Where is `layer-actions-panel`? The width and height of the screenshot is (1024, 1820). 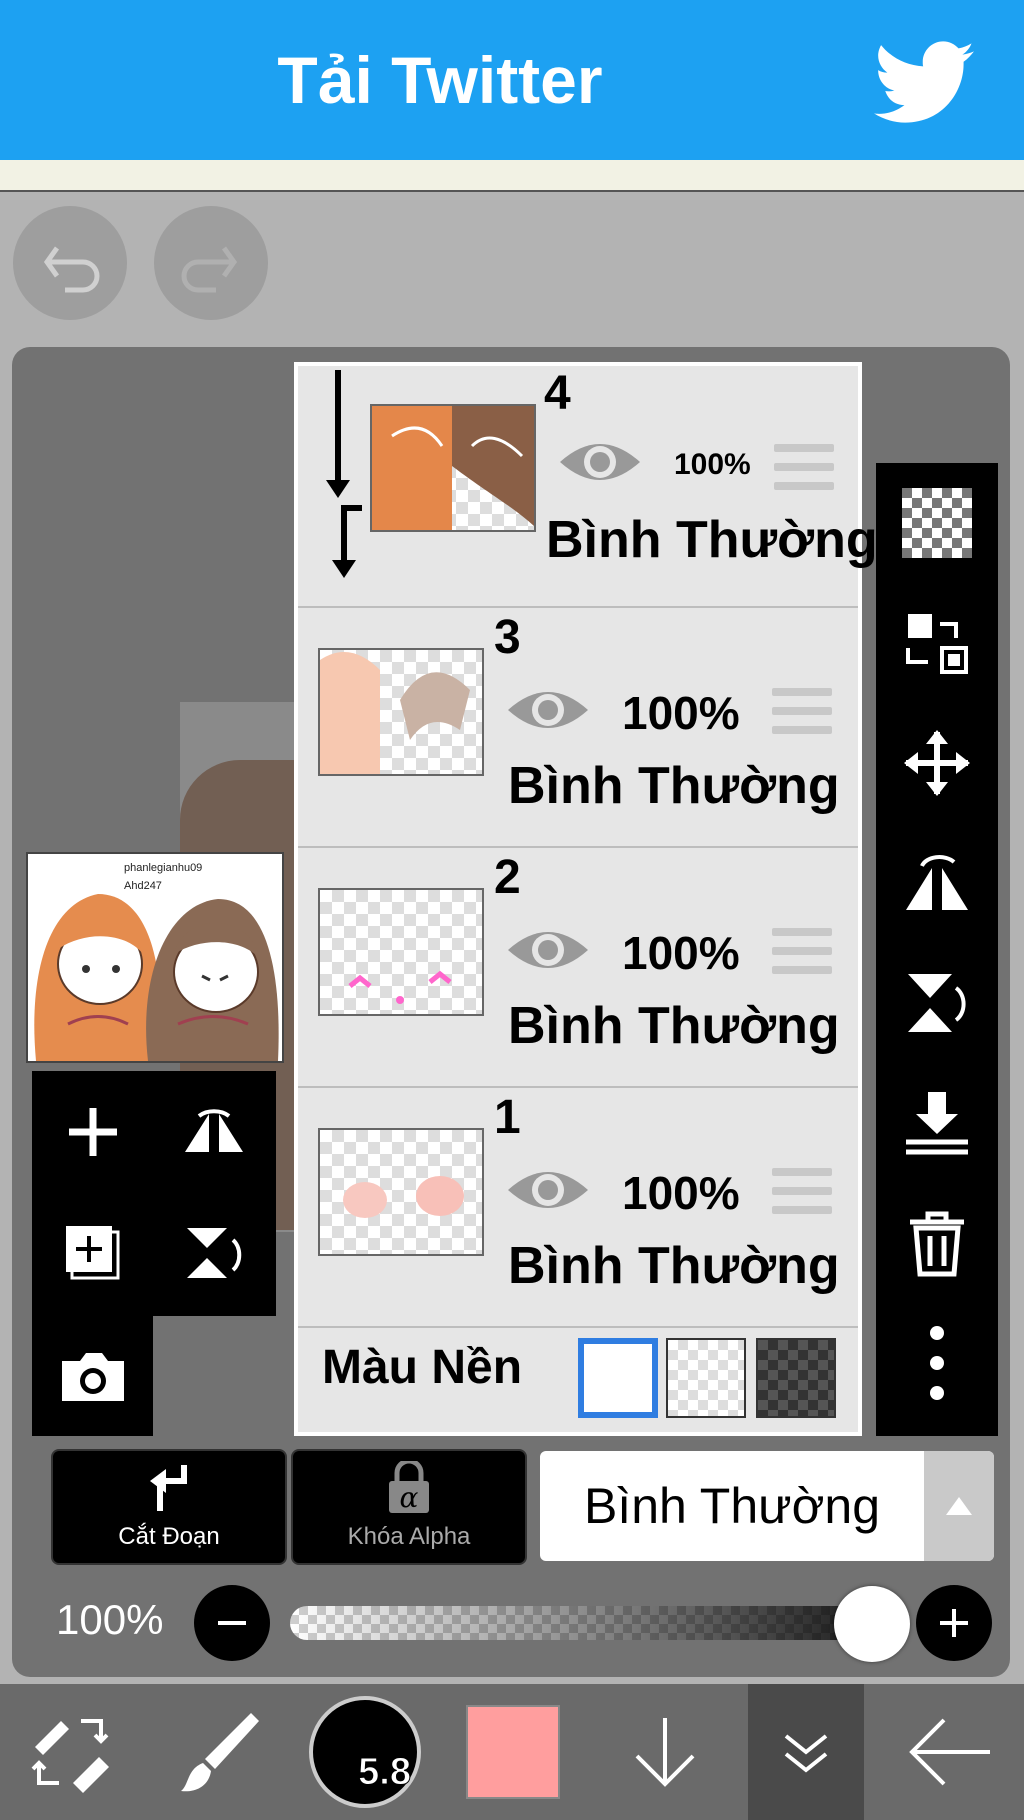
layer-actions-panel is located at coordinates (937, 949).